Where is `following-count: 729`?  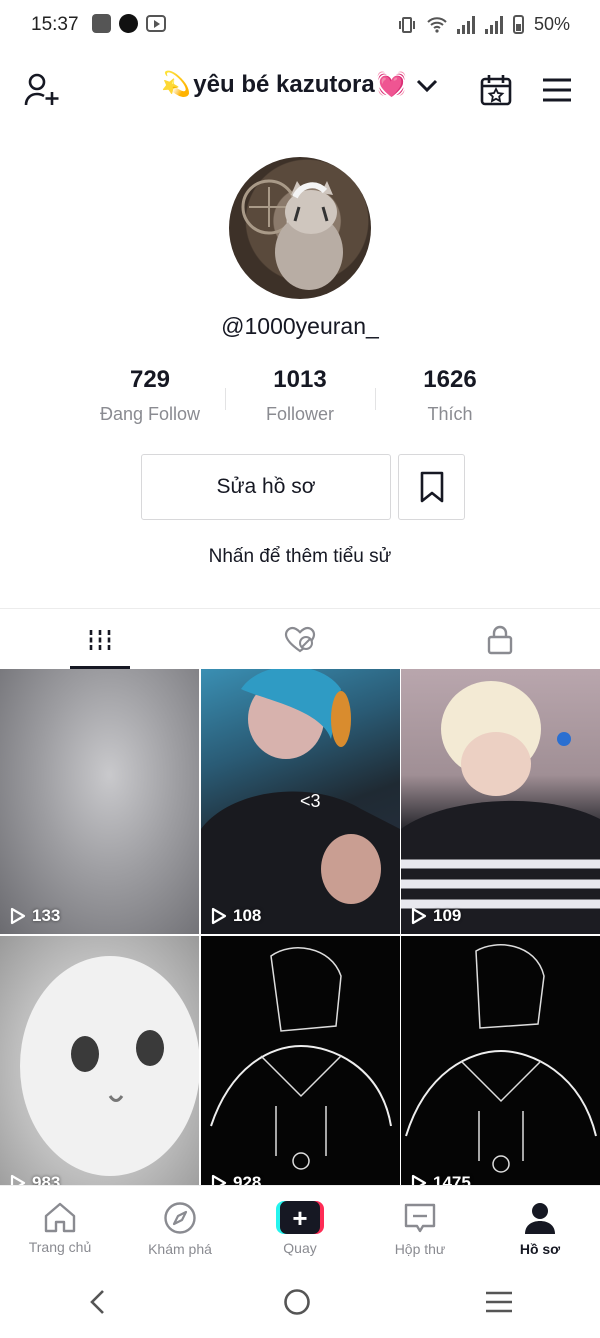
following-count: 729 is located at coordinates (150, 379).